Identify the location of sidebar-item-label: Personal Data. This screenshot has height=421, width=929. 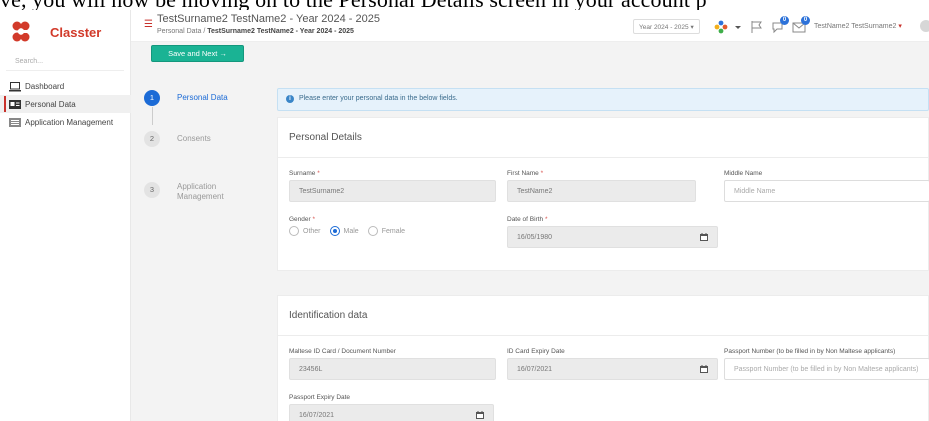
(50, 104).